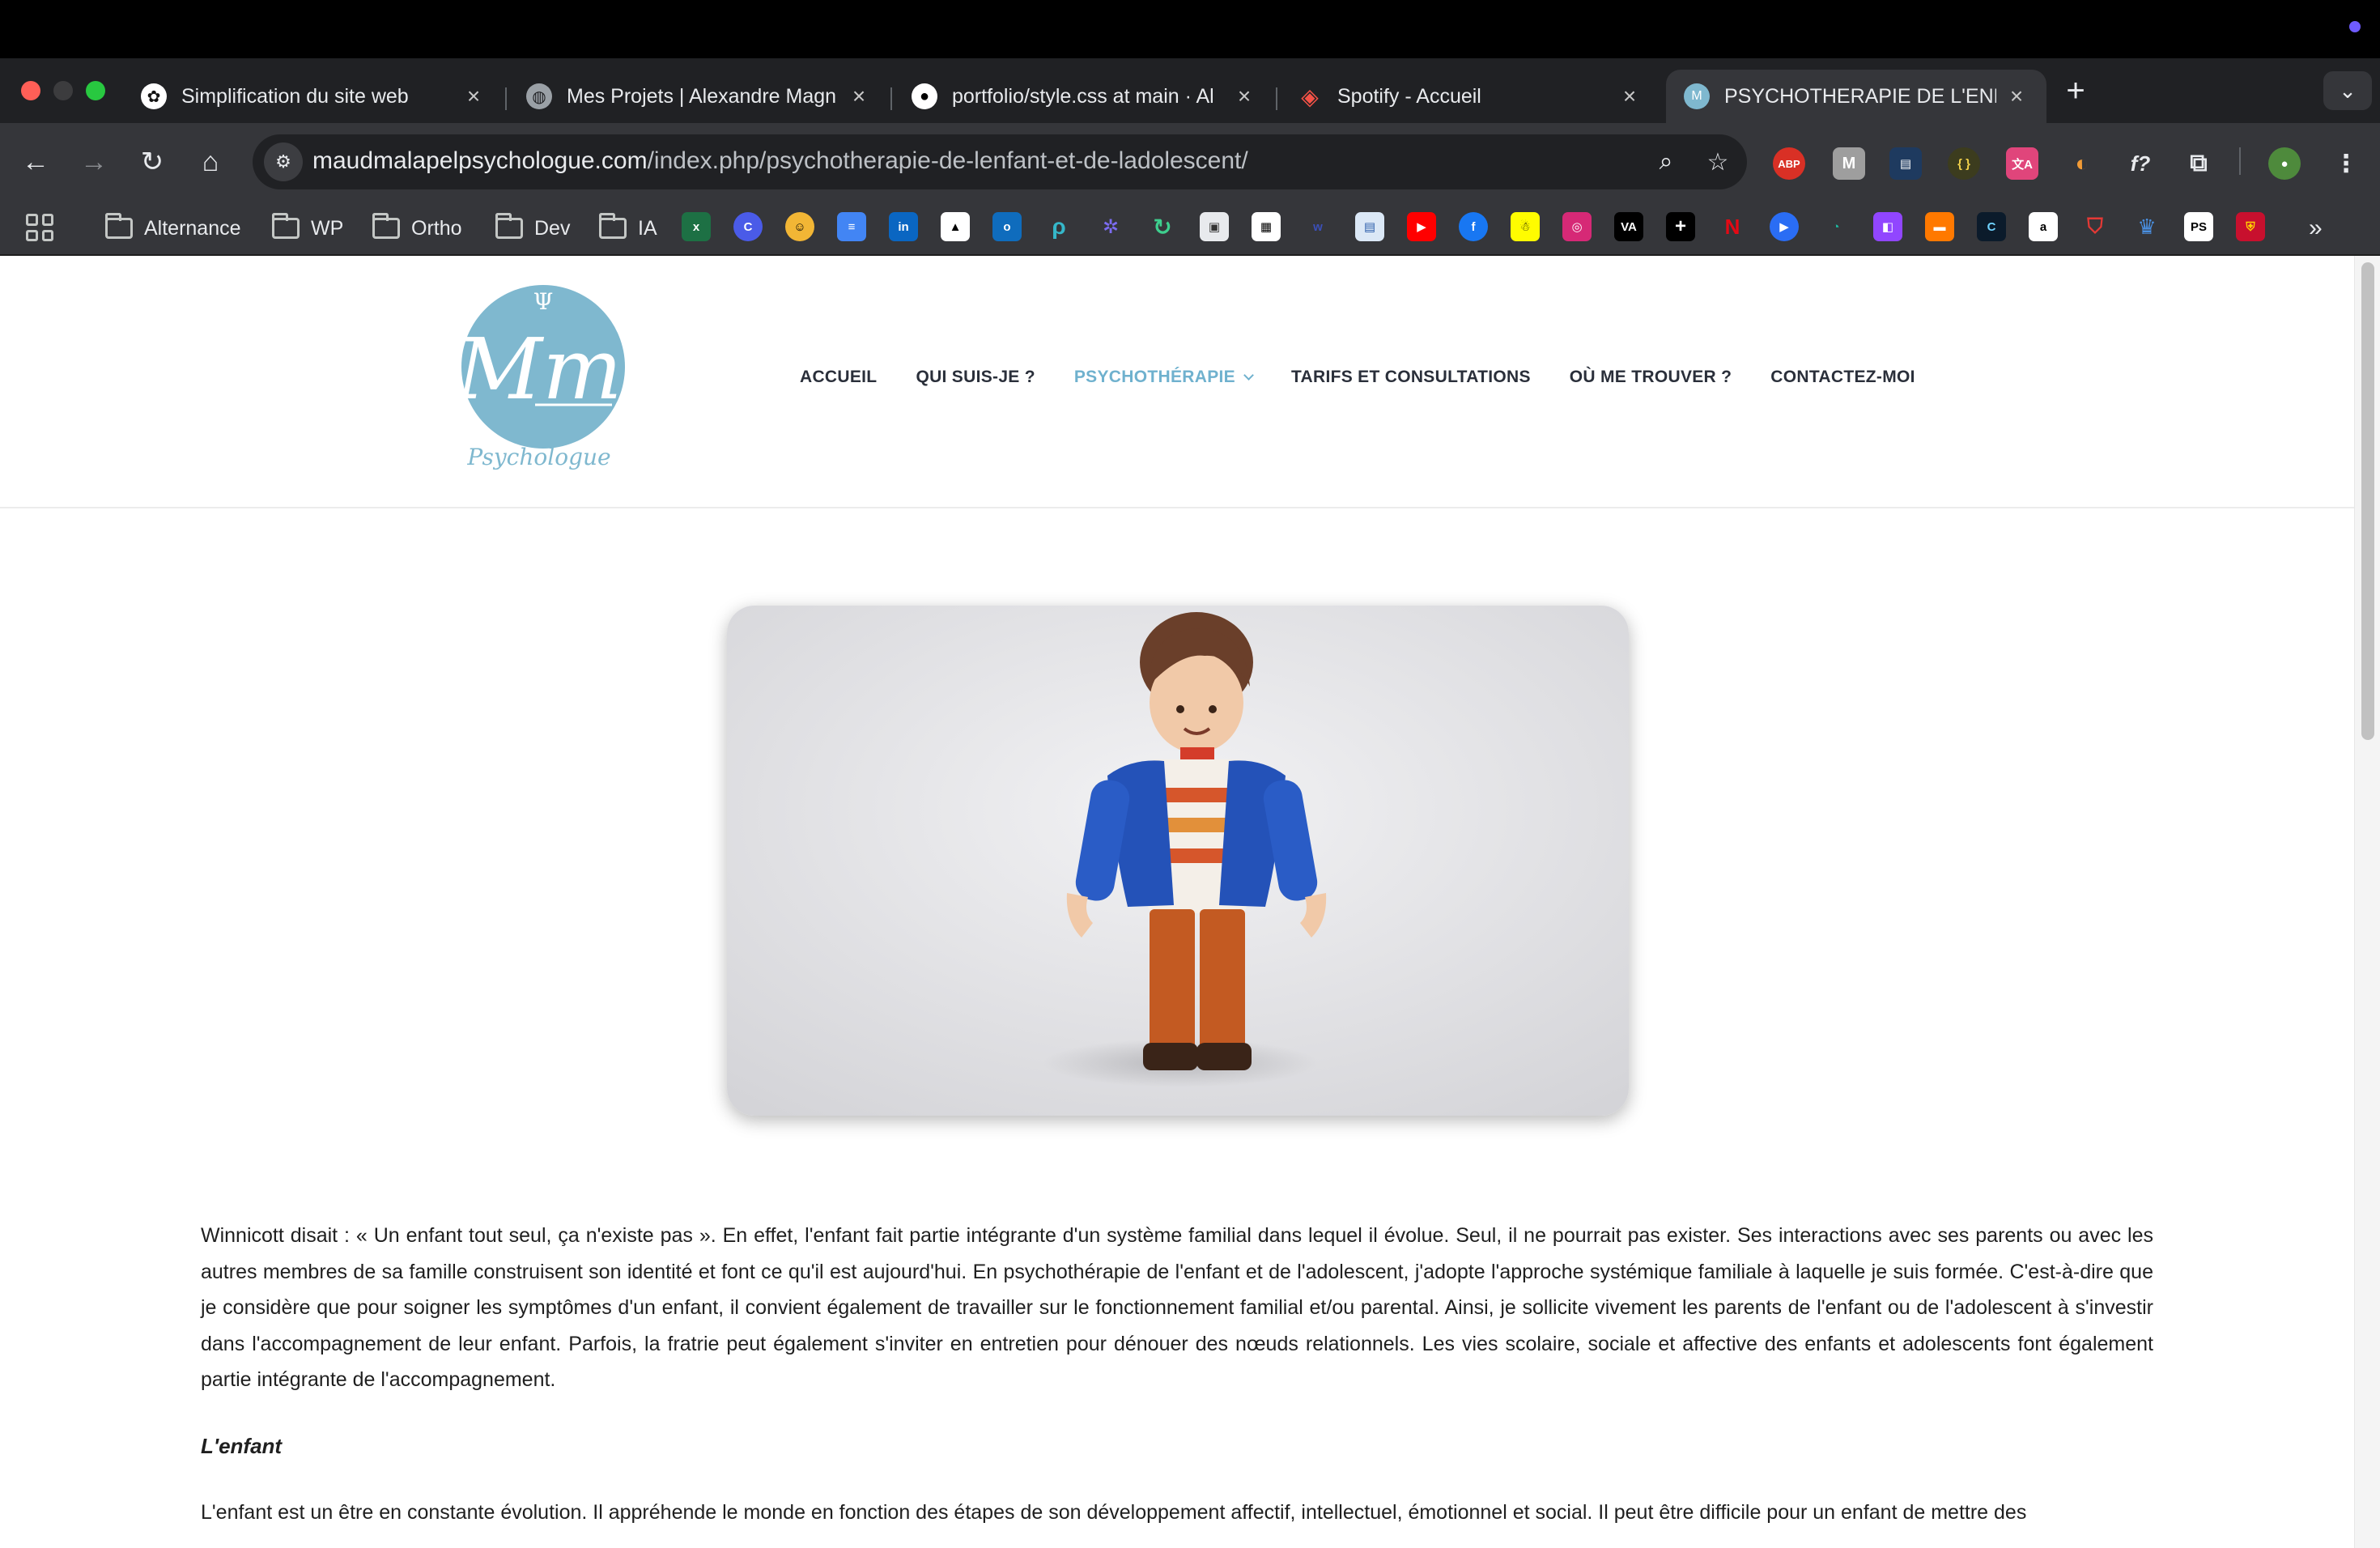 This screenshot has height=1548, width=2380. Describe the element at coordinates (63, 91) in the screenshot. I see `minimize-window-button` at that location.